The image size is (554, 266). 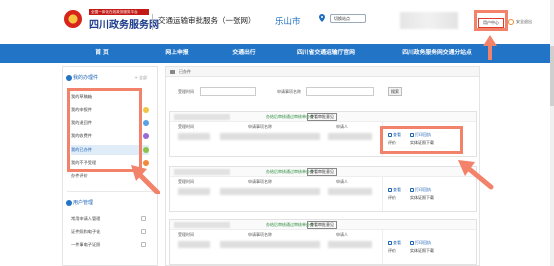 I want to click on system-title: 交通运输审批服务（一张网）, so click(x=207, y=20).